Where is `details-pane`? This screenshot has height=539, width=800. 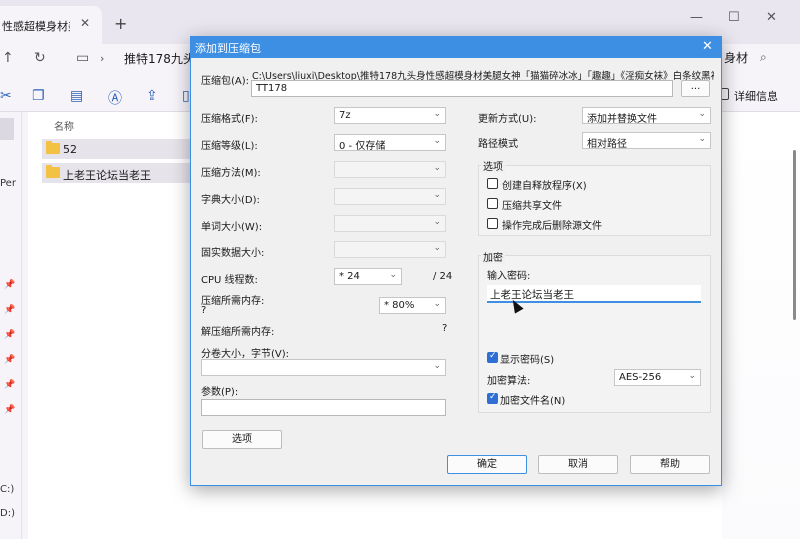 details-pane is located at coordinates (761, 325).